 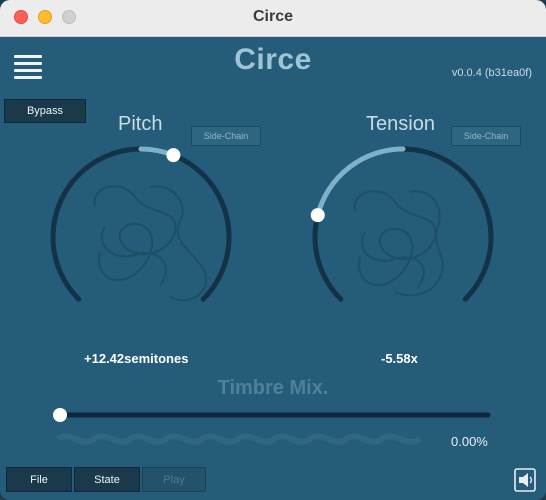 I want to click on pitch-knob, so click(x=141, y=224).